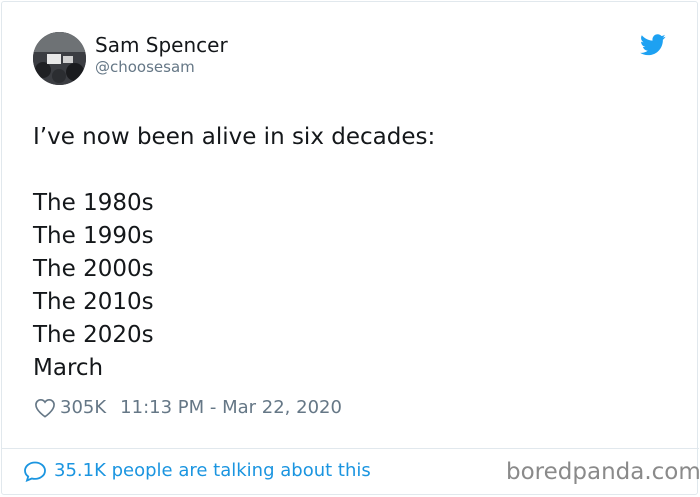 The image size is (700, 497). What do you see at coordinates (212, 471) in the screenshot?
I see `conversation-text: 35.1K people are talking about this` at bounding box center [212, 471].